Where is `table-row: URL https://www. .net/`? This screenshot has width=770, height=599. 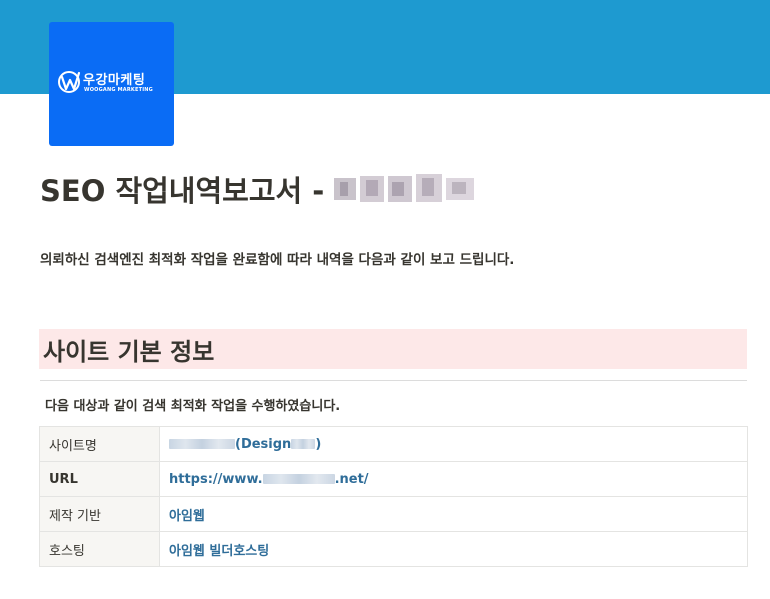 table-row: URL https://www. .net/ is located at coordinates (393, 479).